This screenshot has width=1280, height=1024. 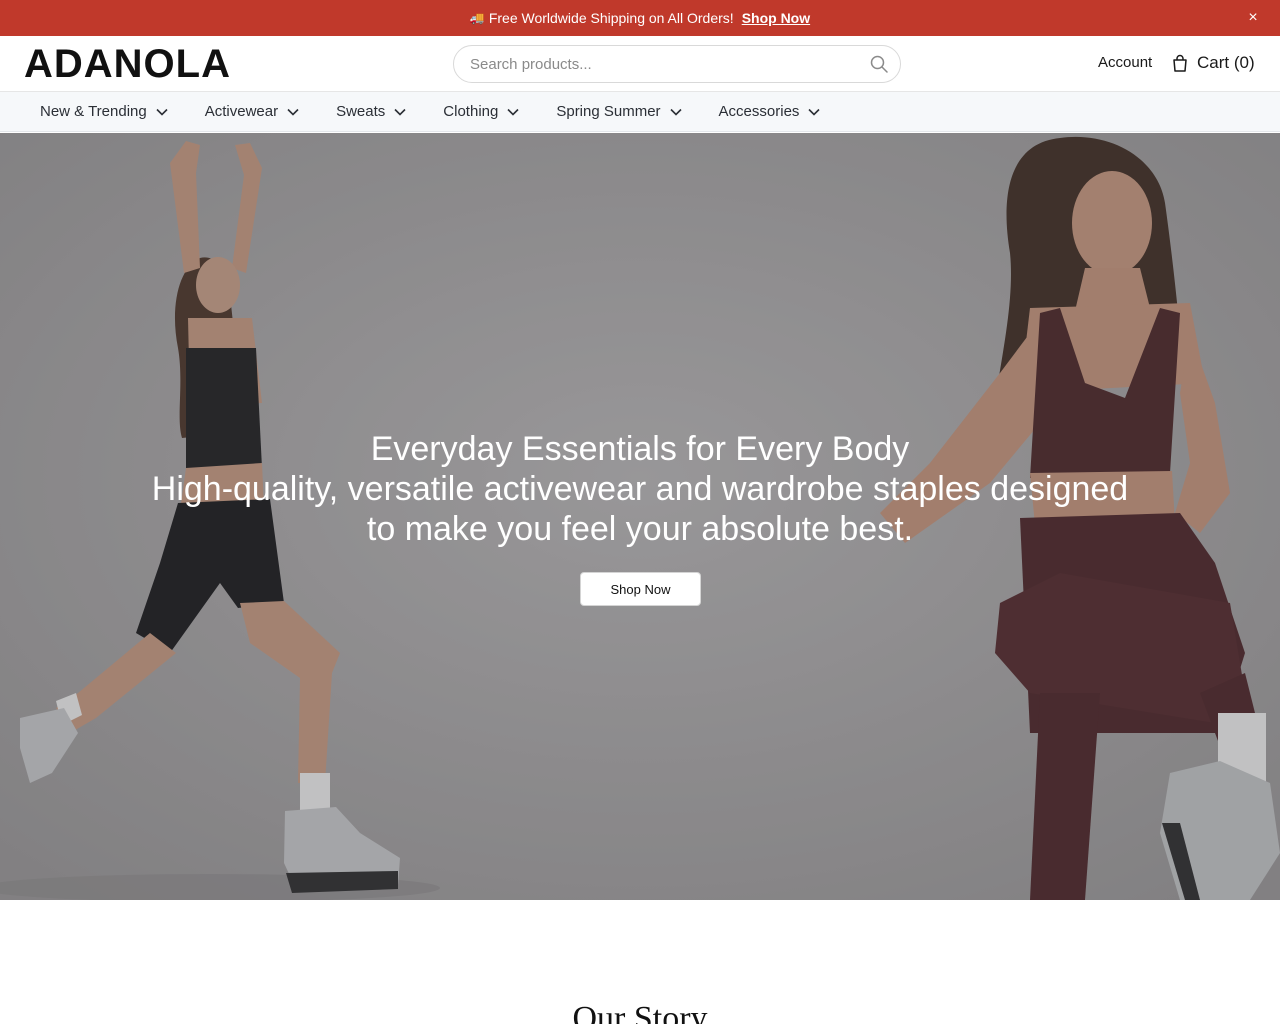 I want to click on logo: ADANOLA, so click(x=127, y=64).